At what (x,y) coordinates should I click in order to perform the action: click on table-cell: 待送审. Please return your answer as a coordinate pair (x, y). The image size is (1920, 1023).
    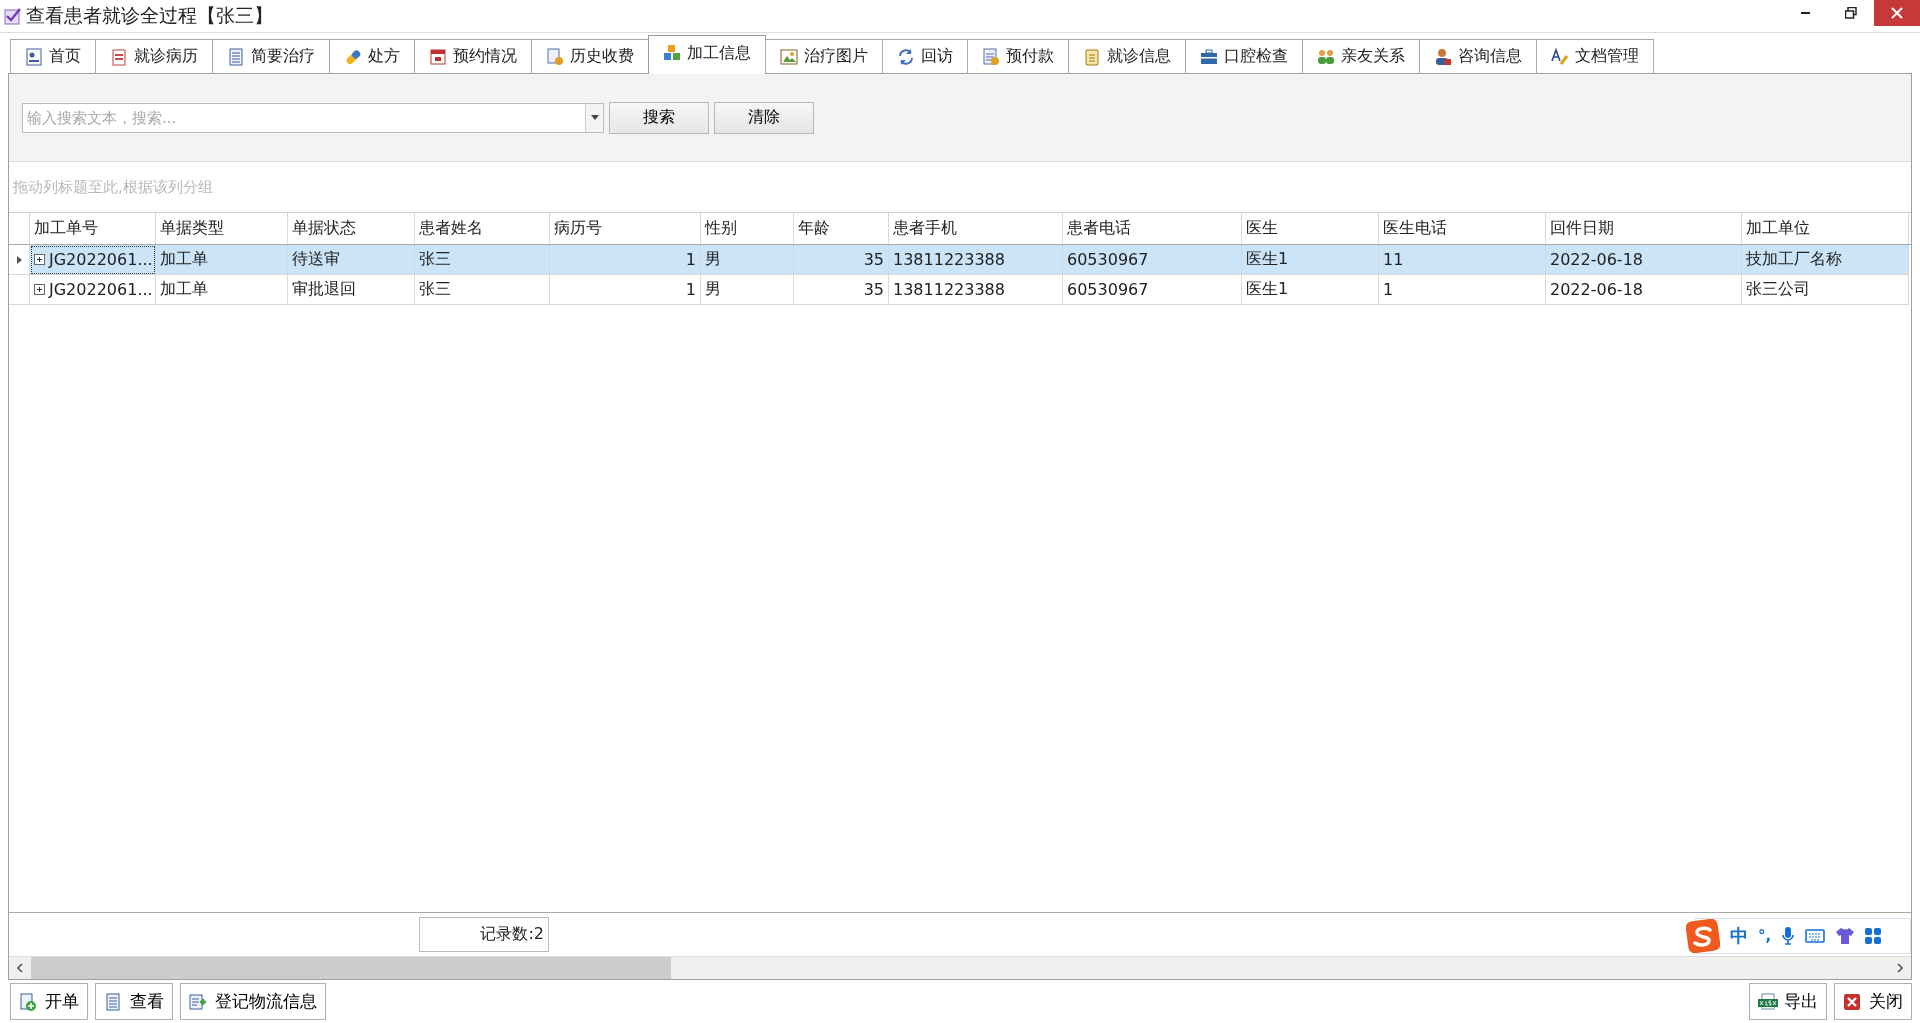
    Looking at the image, I should click on (351, 260).